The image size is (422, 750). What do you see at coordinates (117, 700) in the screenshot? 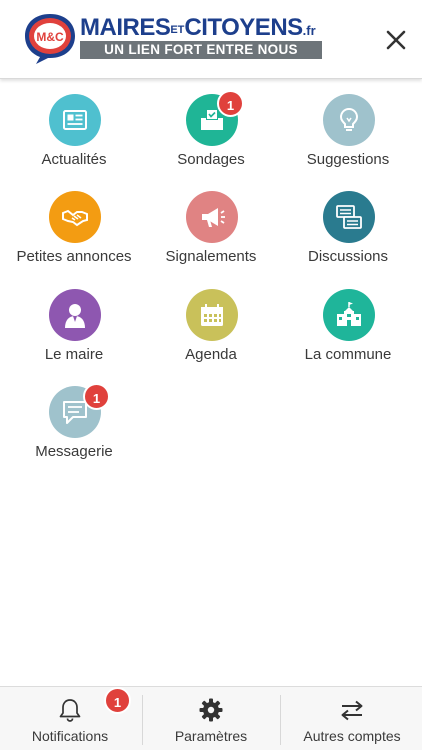
I see `notifications-badge: 1` at bounding box center [117, 700].